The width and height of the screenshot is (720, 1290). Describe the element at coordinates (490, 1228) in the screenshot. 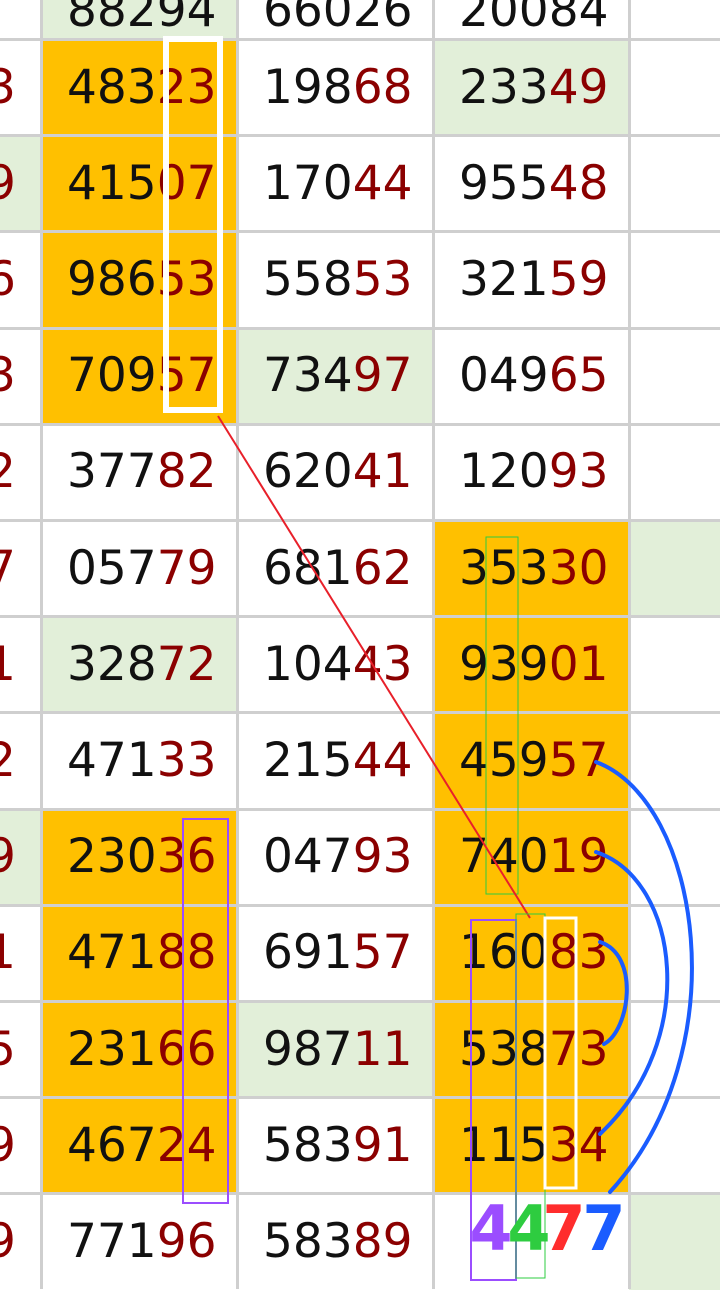

I see `handwritten-digit: 4` at that location.